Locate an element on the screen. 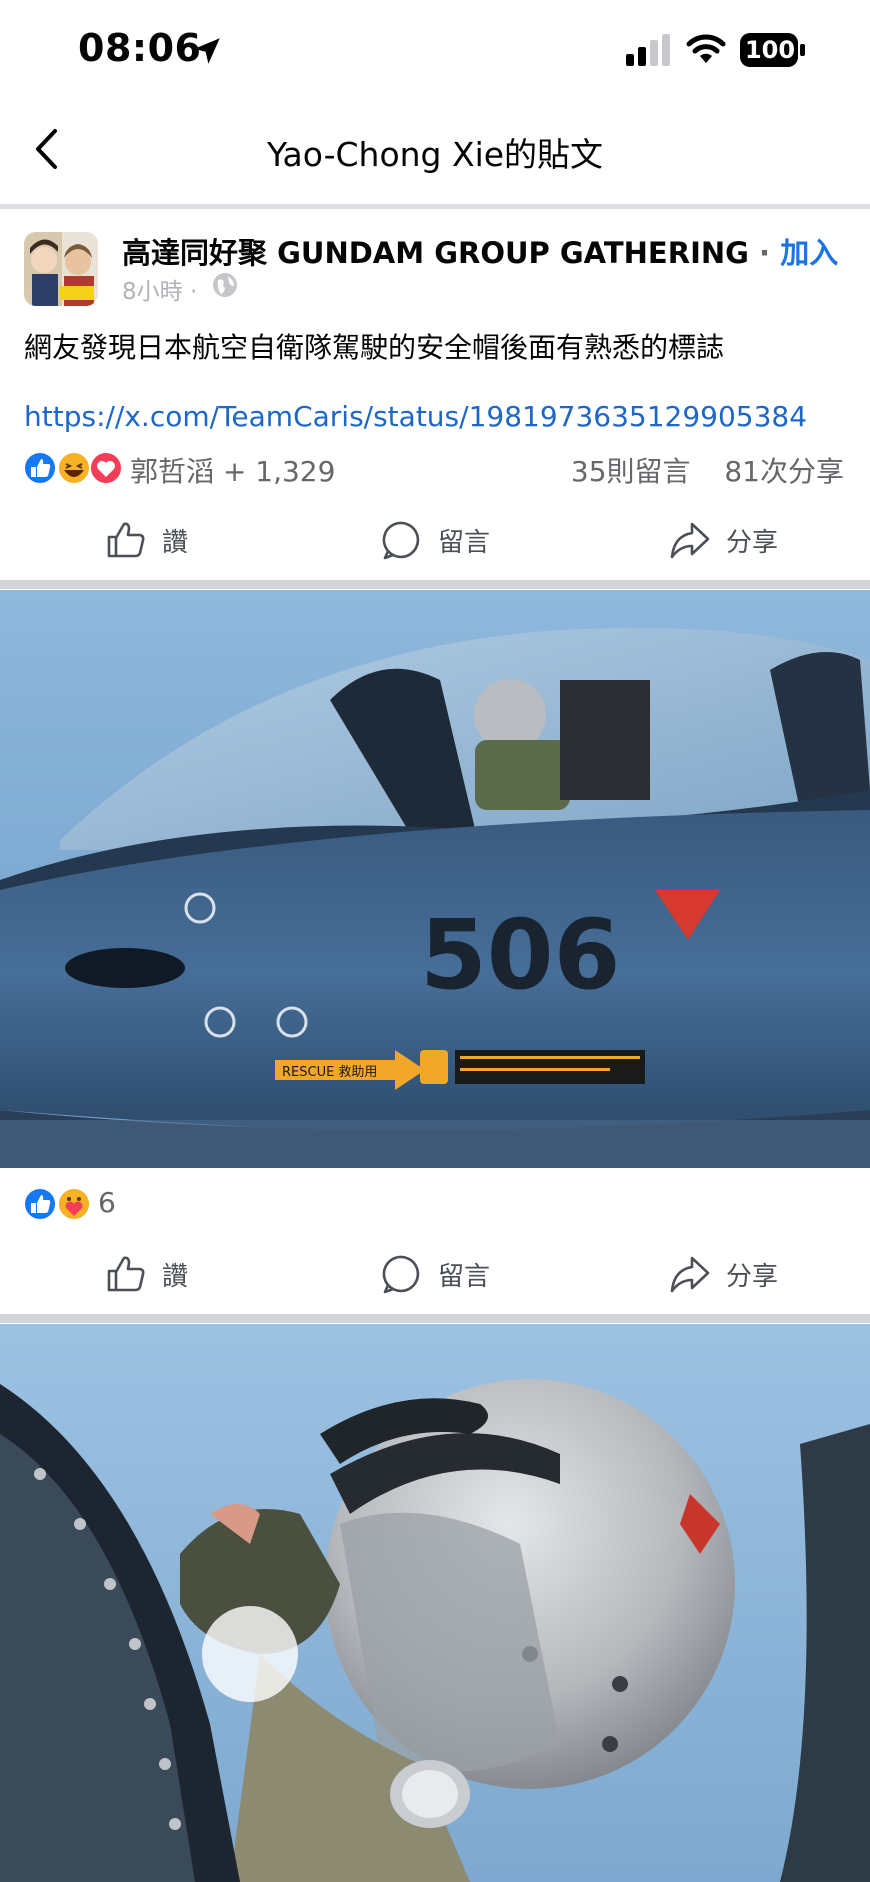 The width and height of the screenshot is (870, 1882). page-title: Yao-Chong Xie的貼文 is located at coordinates (435, 154).